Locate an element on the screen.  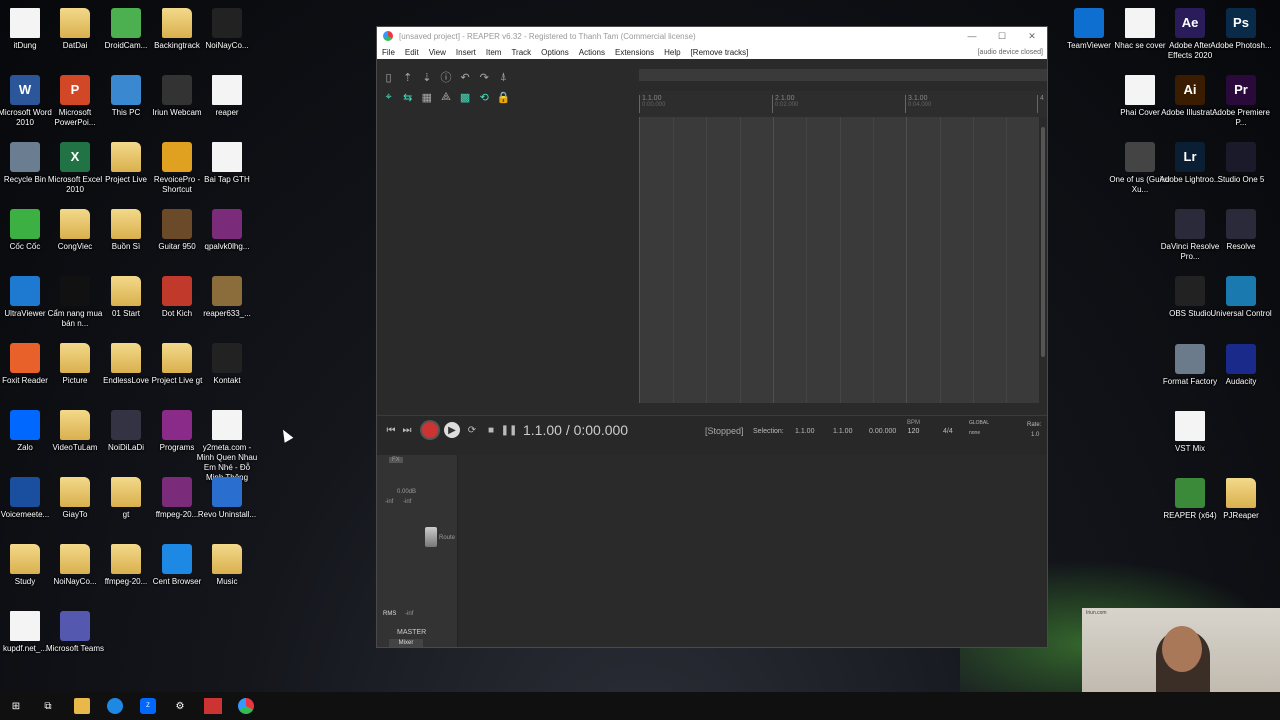
desktop-icon: Studio One 5 is located at coordinates (1241, 169).